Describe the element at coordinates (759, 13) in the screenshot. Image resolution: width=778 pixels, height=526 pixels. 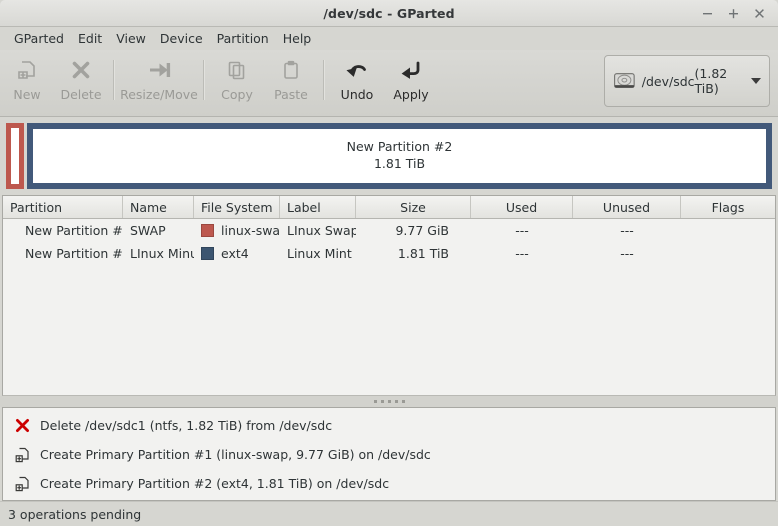
I see `close-icon` at that location.